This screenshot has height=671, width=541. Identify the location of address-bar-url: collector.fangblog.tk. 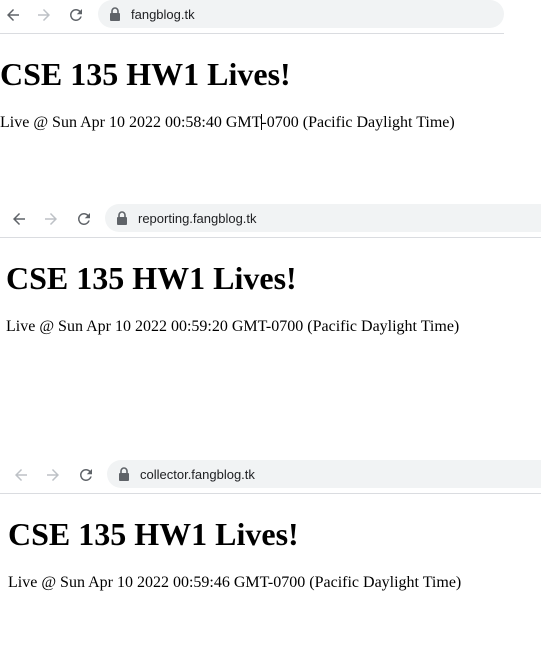
(197, 474).